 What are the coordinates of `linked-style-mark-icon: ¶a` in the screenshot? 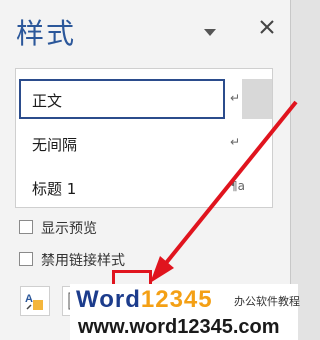 It's located at (237, 186).